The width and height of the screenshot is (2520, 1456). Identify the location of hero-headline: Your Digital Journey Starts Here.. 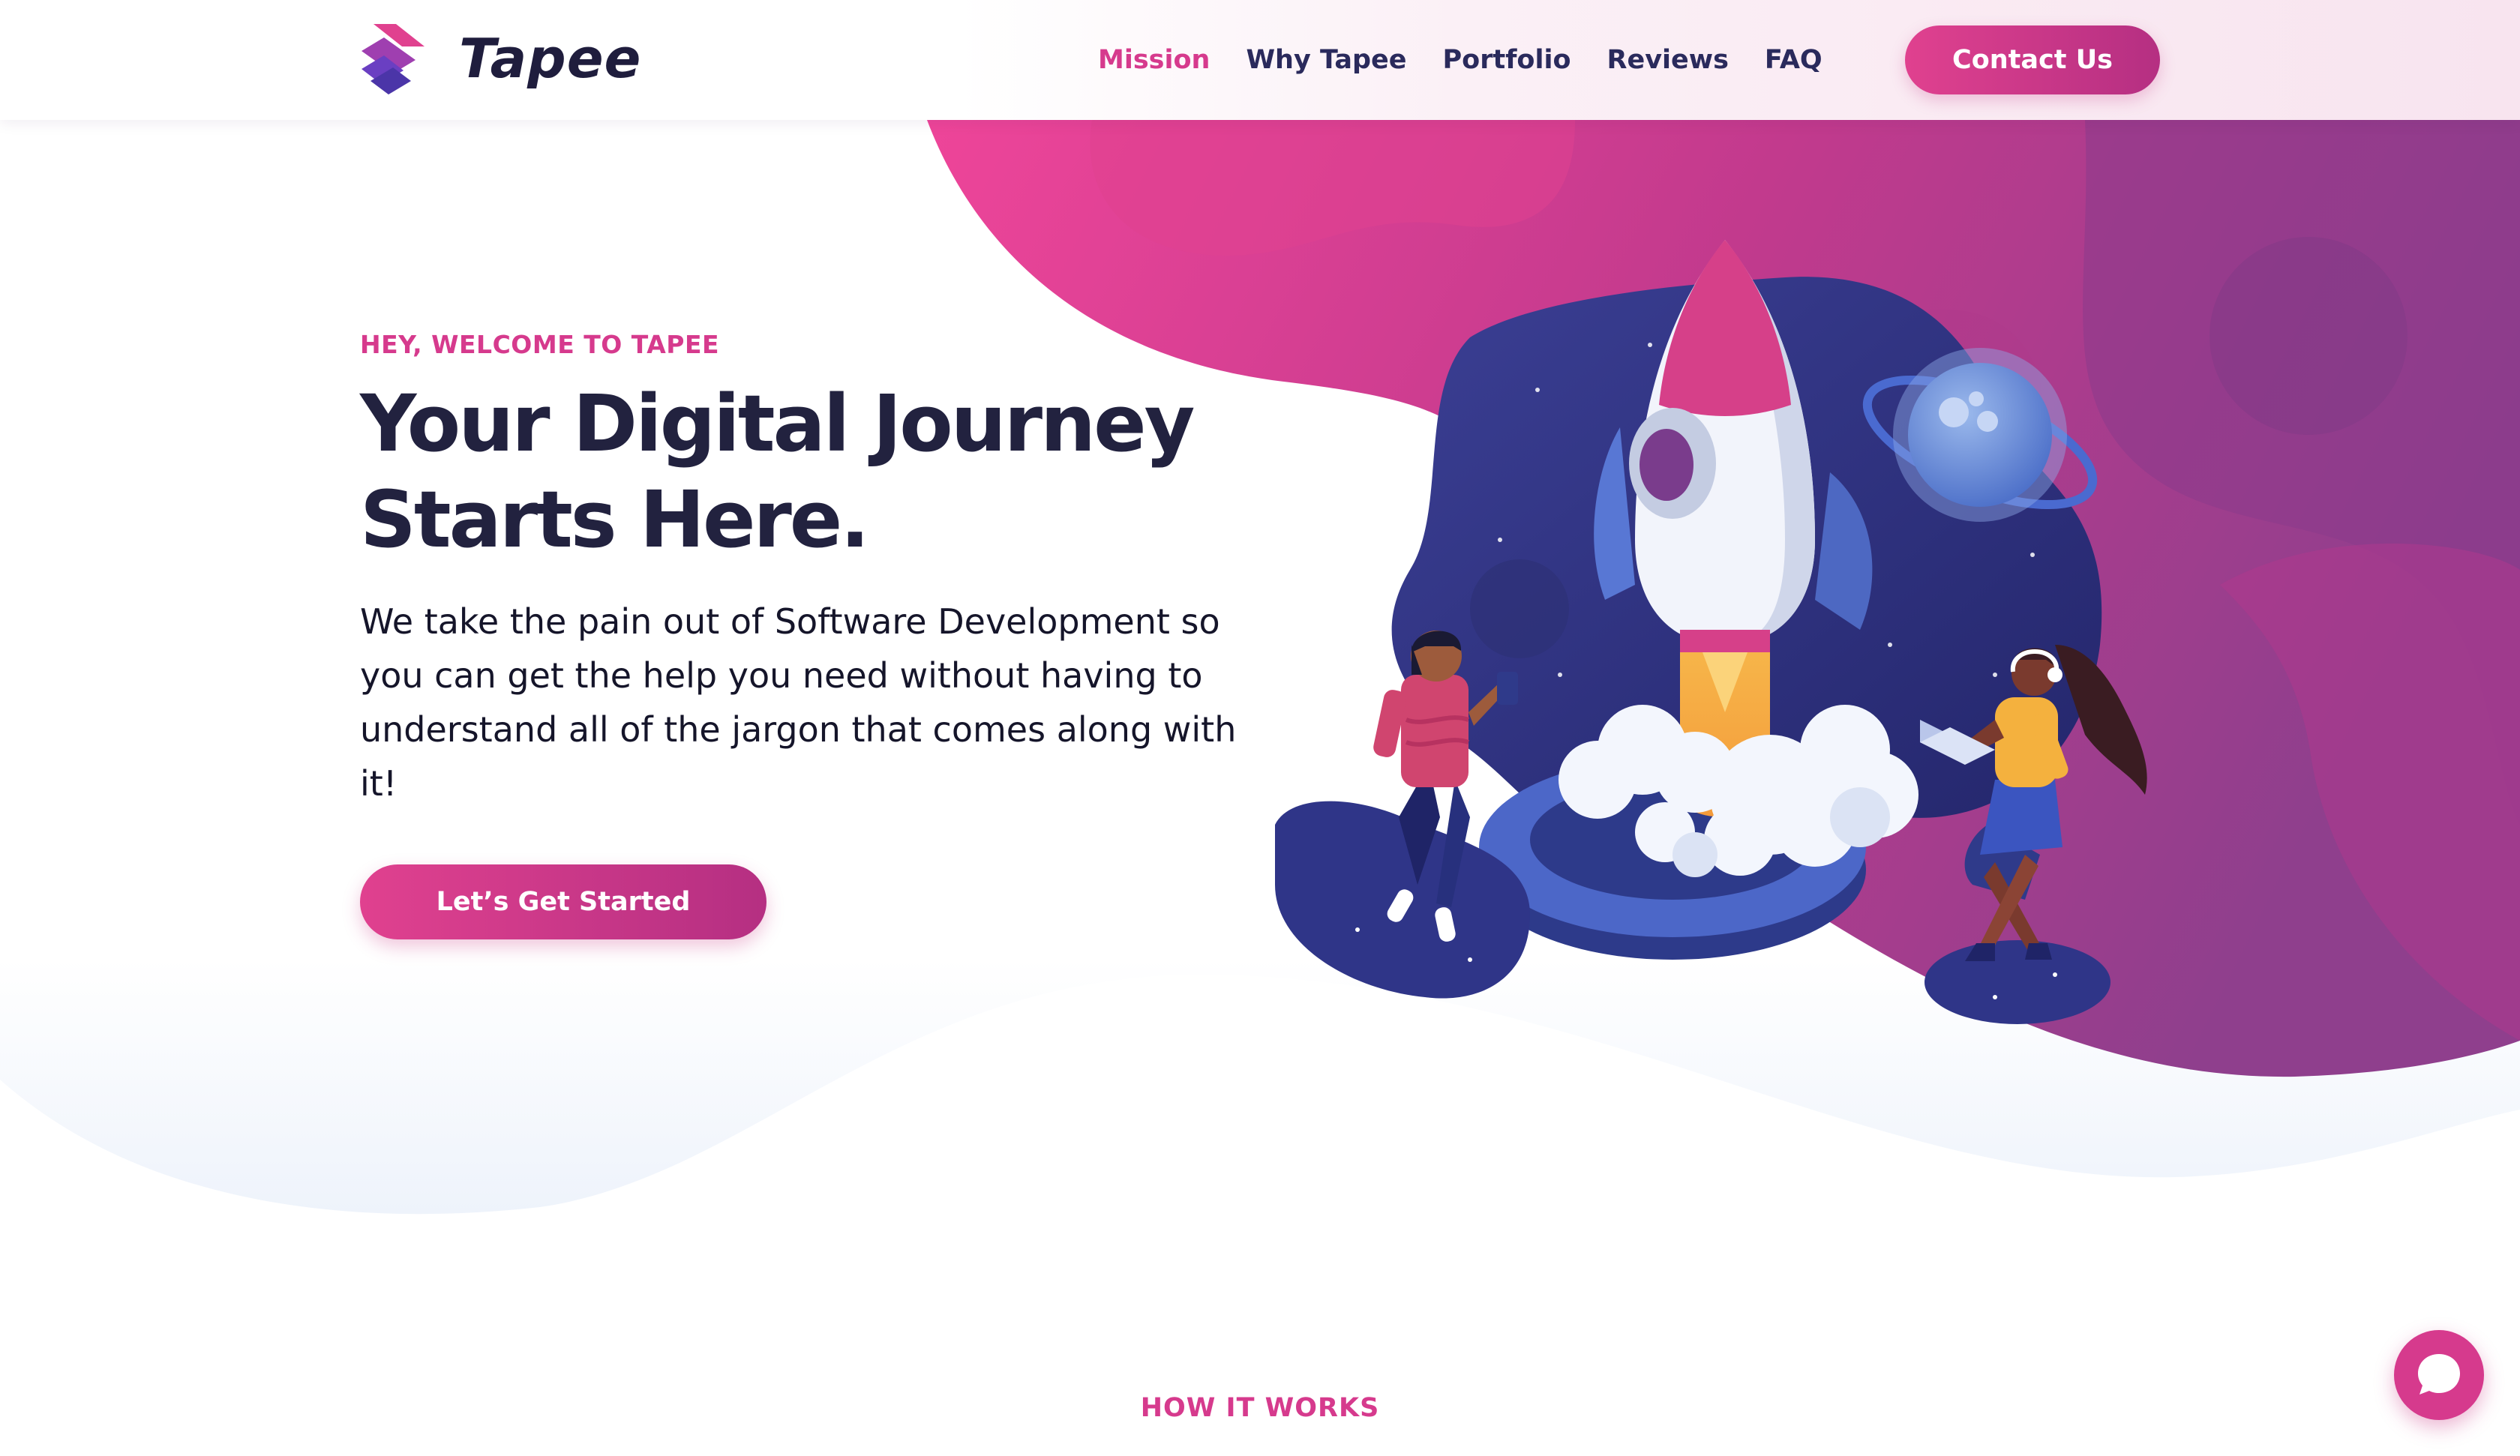
(825, 472).